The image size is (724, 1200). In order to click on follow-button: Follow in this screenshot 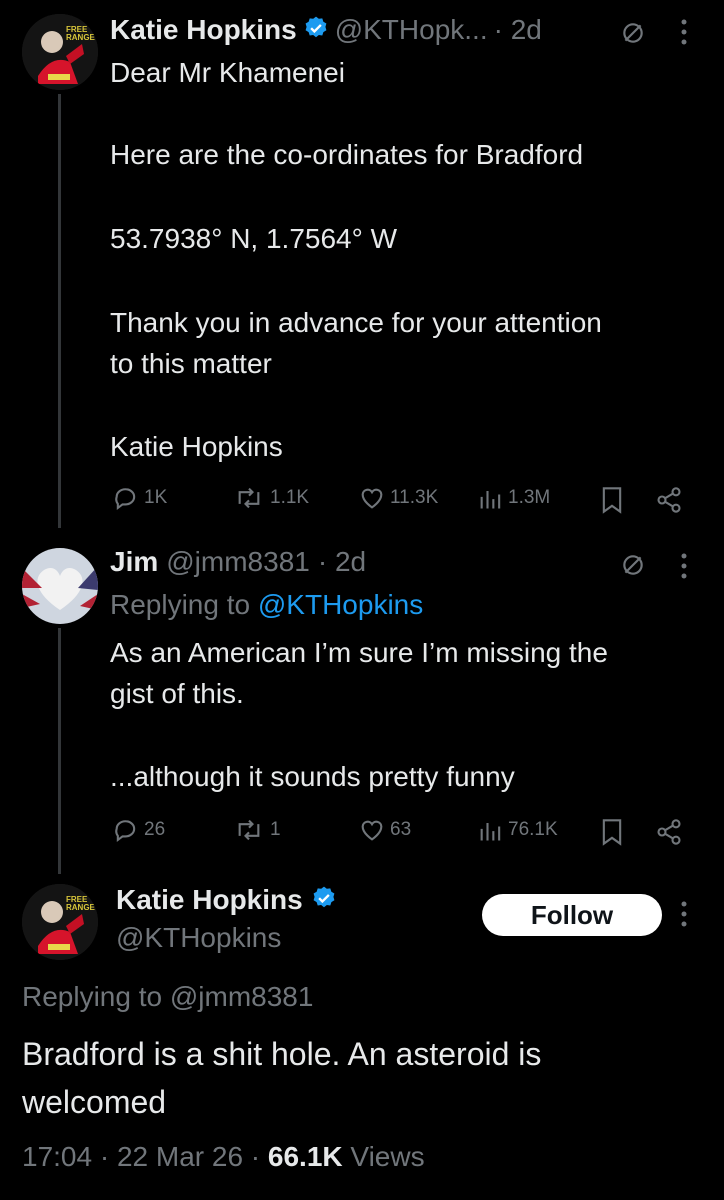, I will do `click(572, 915)`.